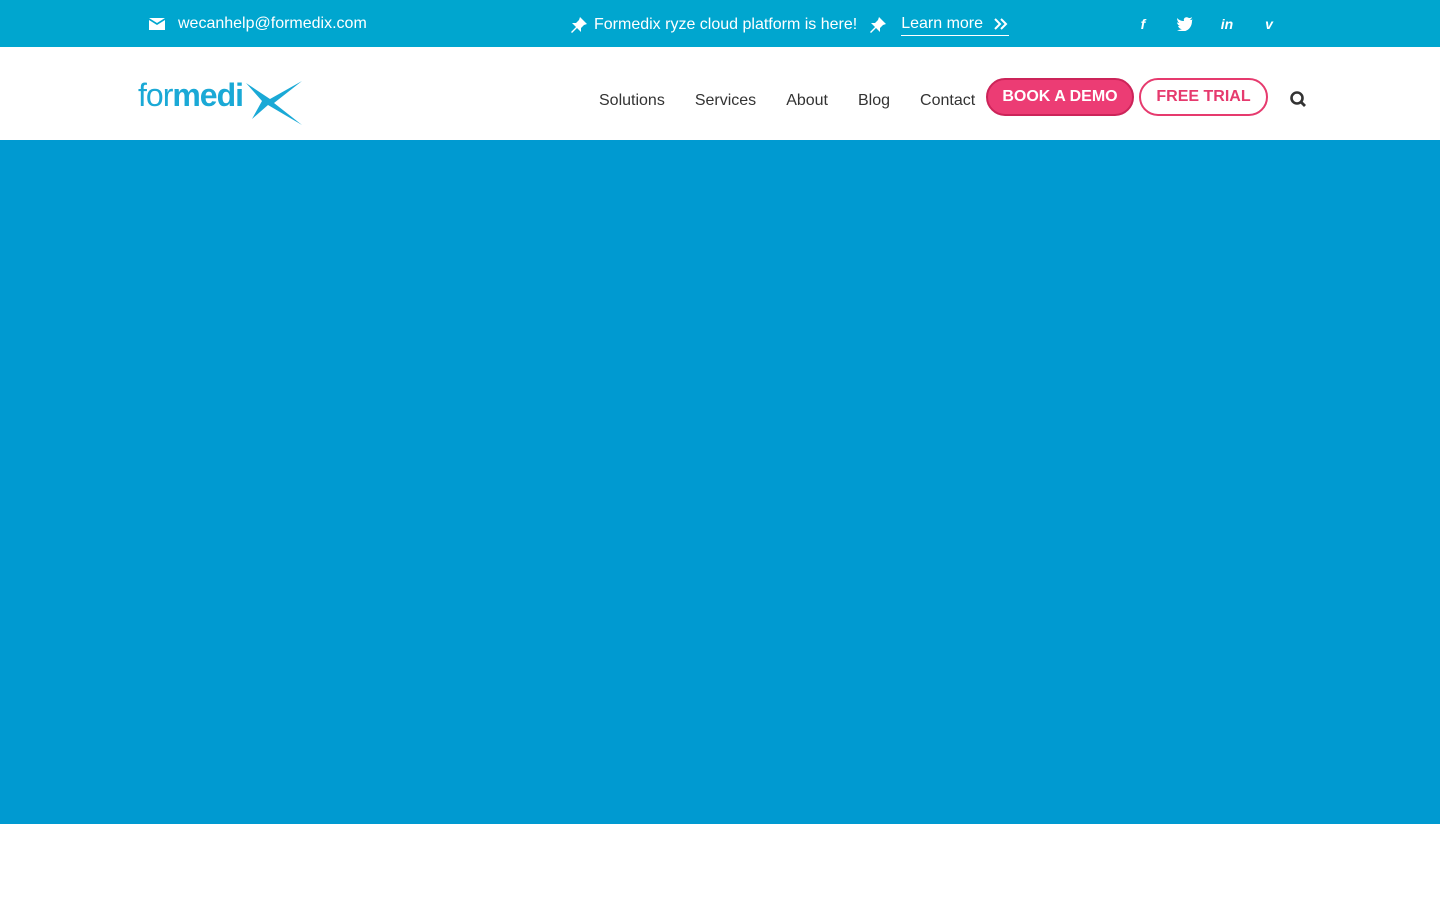  Describe the element at coordinates (1001, 24) in the screenshot. I see `double-chevron-right-icon` at that location.